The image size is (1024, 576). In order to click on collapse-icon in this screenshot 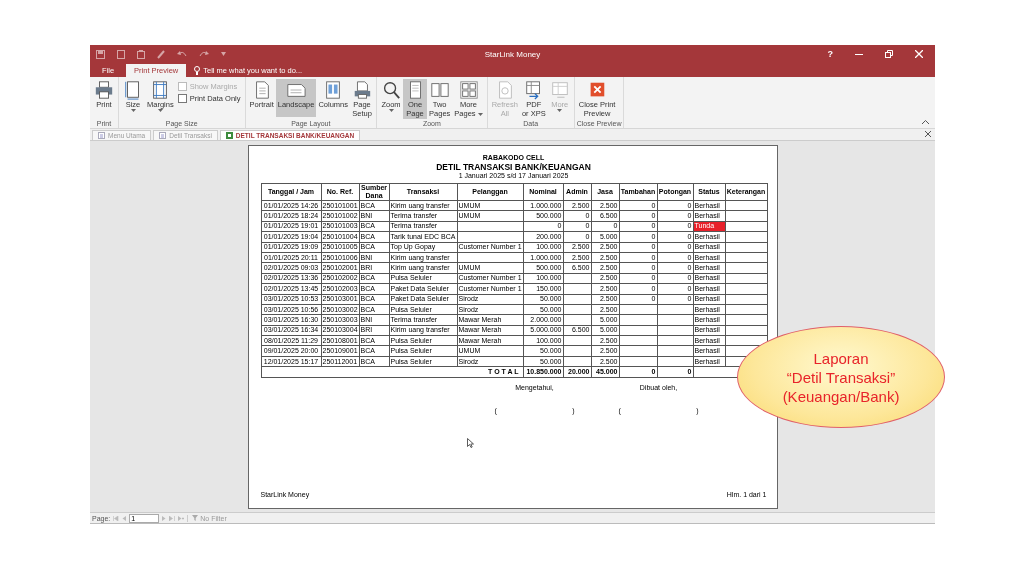, I will do `click(925, 122)`.